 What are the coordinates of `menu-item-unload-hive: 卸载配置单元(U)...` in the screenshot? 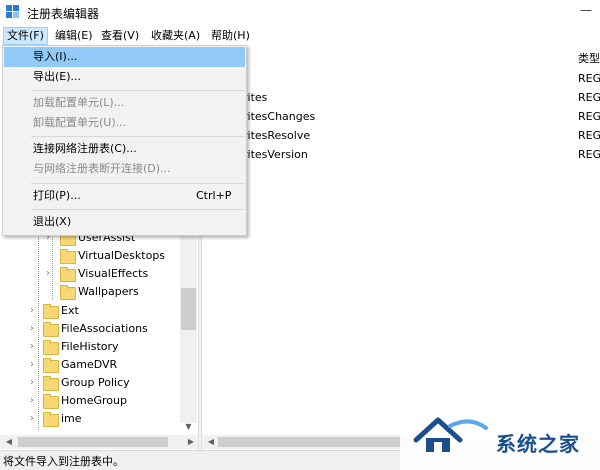 It's located at (124, 123).